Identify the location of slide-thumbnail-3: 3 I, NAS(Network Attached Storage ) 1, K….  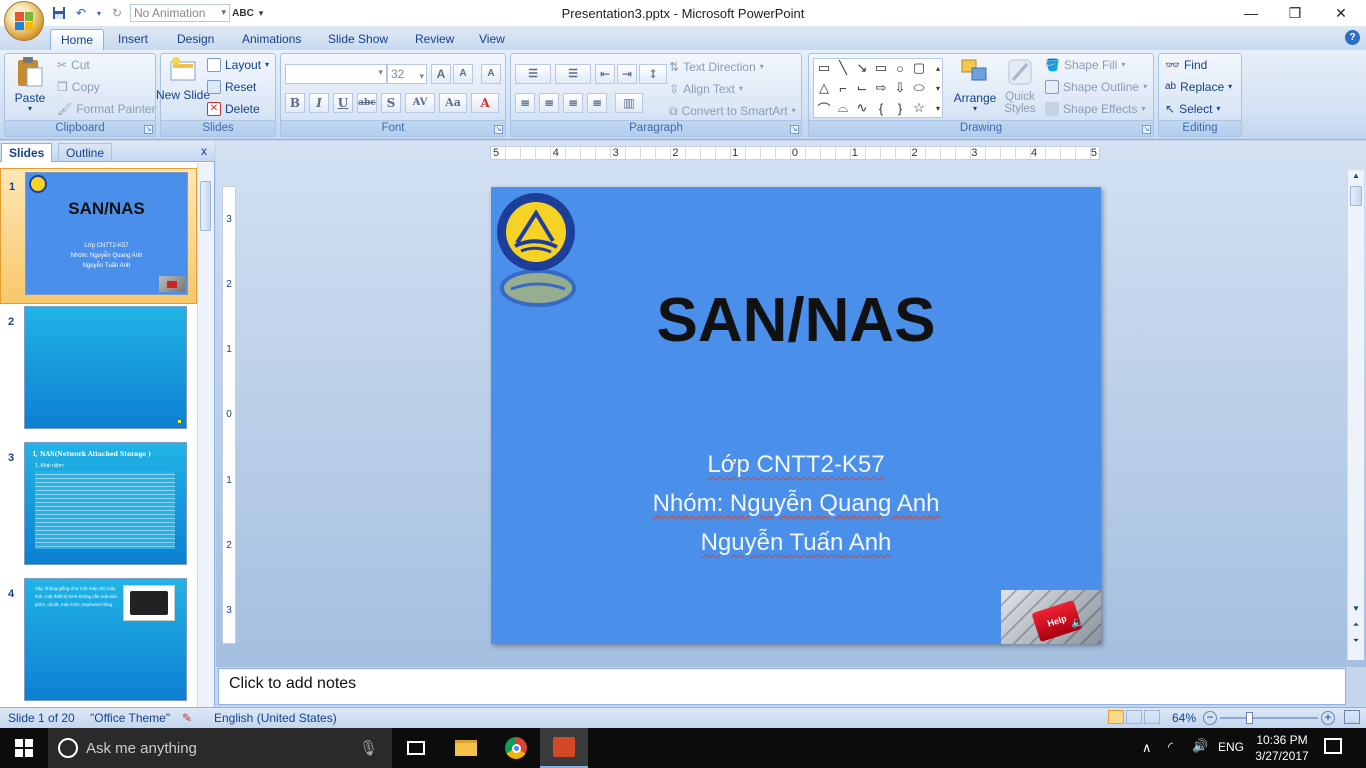
(98, 508).